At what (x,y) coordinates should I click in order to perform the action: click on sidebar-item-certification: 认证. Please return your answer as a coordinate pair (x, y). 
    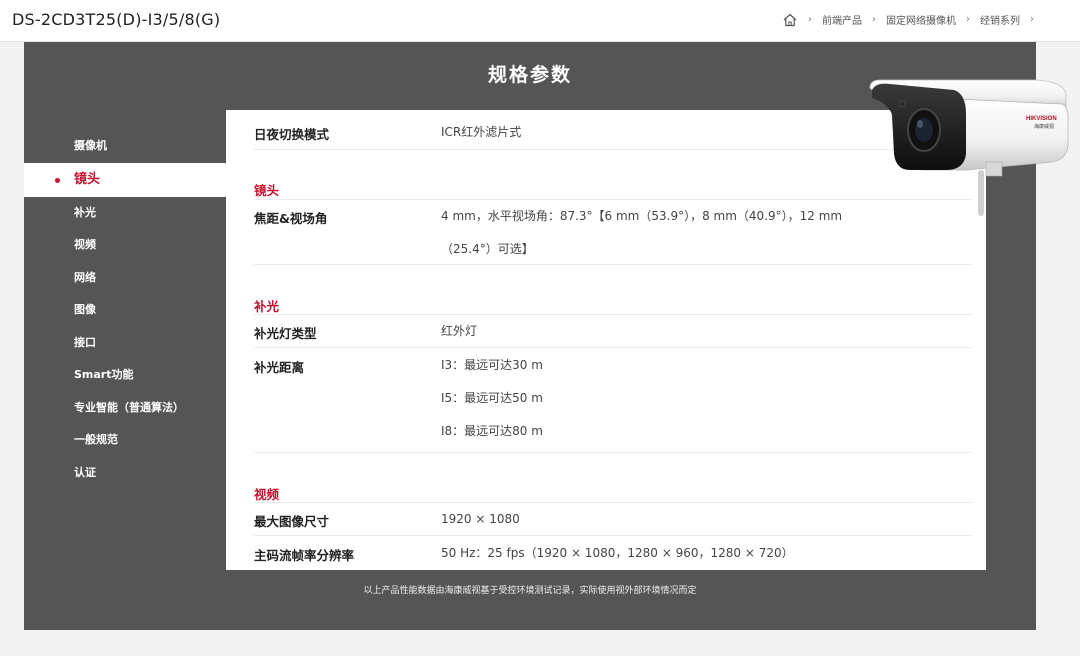
    Looking at the image, I should click on (125, 473).